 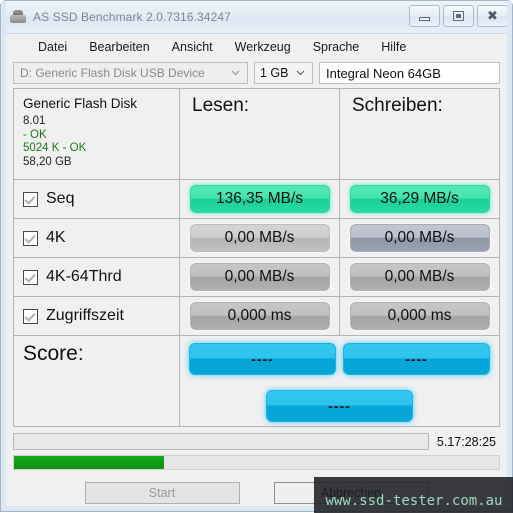 What do you see at coordinates (424, 19) in the screenshot?
I see `minimize-icon` at bounding box center [424, 19].